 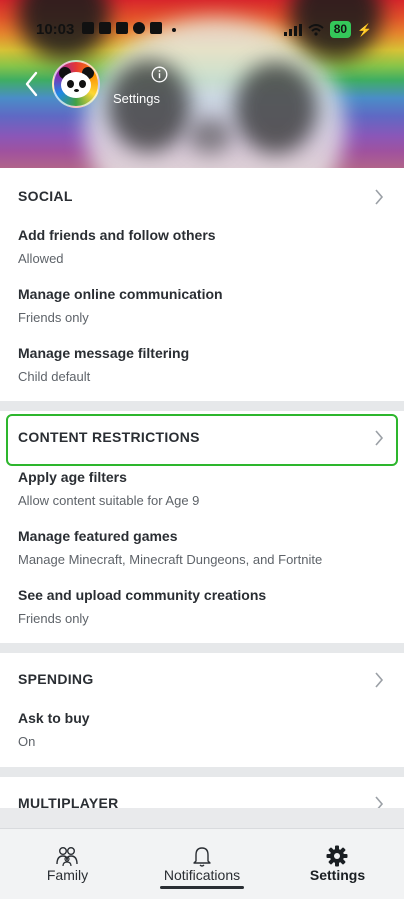 I want to click on calendar-icon, so click(x=156, y=28).